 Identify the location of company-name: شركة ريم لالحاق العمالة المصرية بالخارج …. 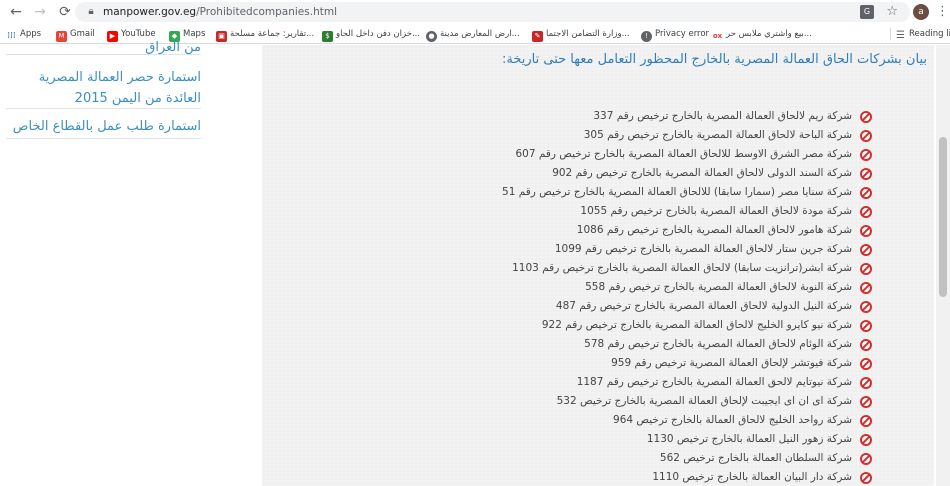
(722, 116).